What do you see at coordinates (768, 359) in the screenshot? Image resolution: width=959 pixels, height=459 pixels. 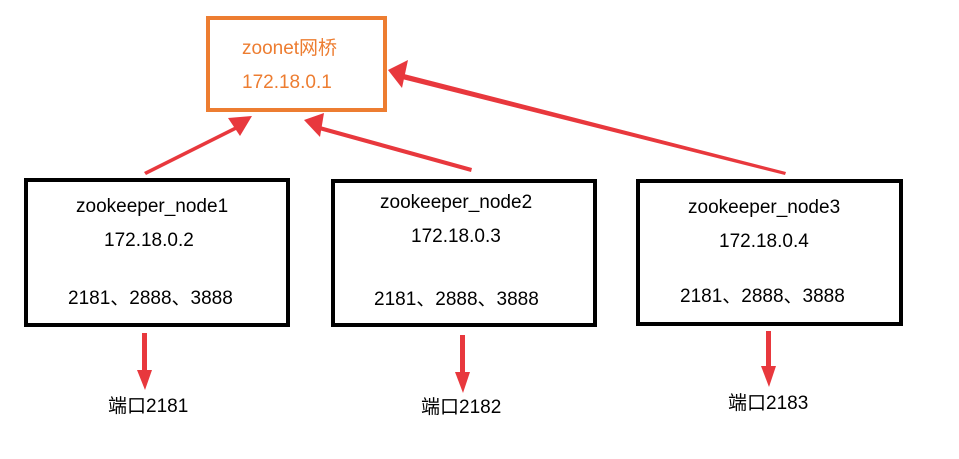 I see `arrow-node3-to-port` at bounding box center [768, 359].